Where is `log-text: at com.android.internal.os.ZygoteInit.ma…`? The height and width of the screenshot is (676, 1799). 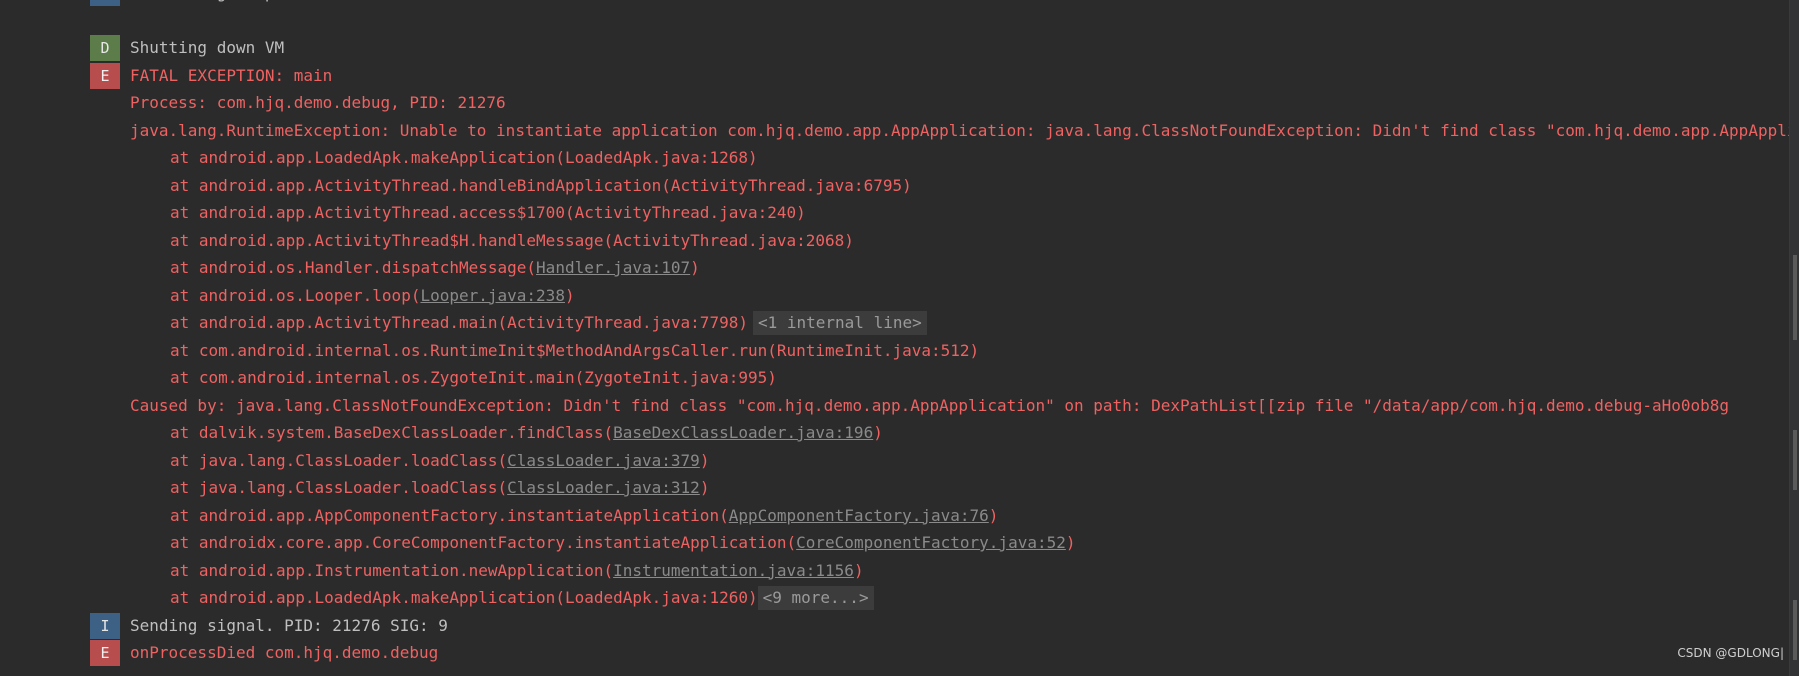
log-text: at com.android.internal.os.ZygoteInit.ma… is located at coordinates (473, 377).